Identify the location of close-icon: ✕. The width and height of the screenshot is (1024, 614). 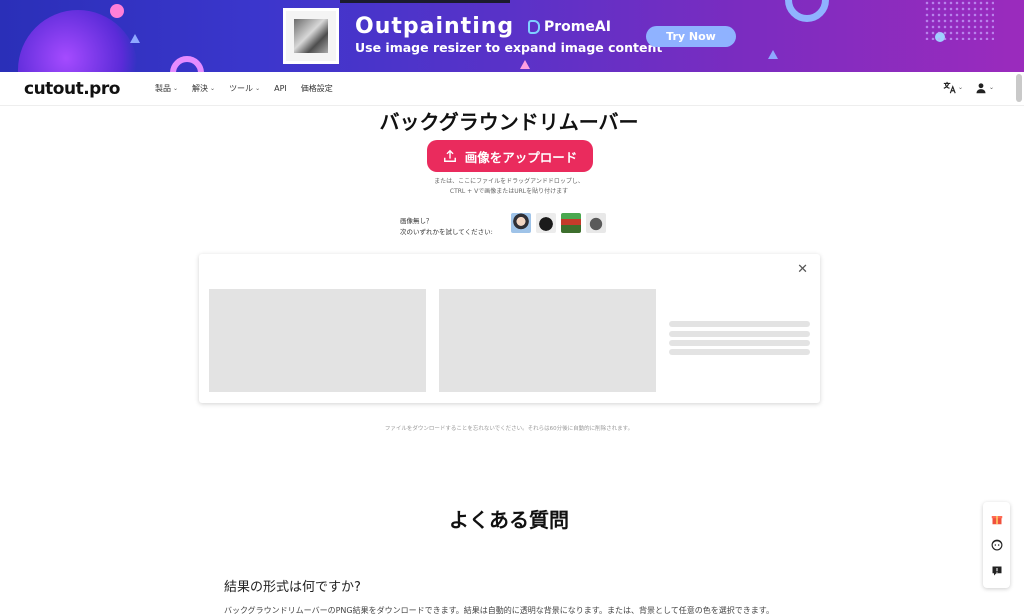
(802, 269).